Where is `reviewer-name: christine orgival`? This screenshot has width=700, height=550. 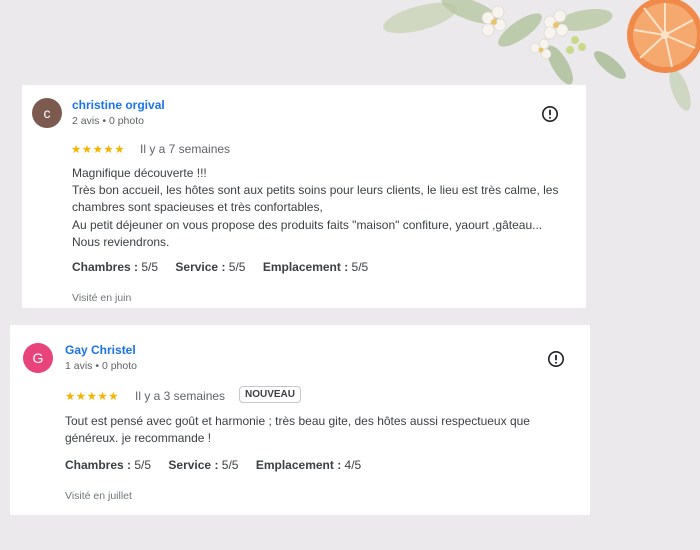 reviewer-name: christine orgival is located at coordinates (118, 105).